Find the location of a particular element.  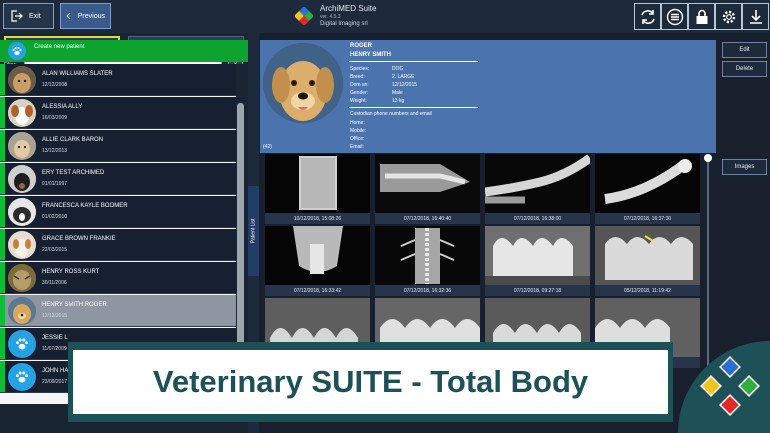

exit-label: Exit is located at coordinates (35, 16).